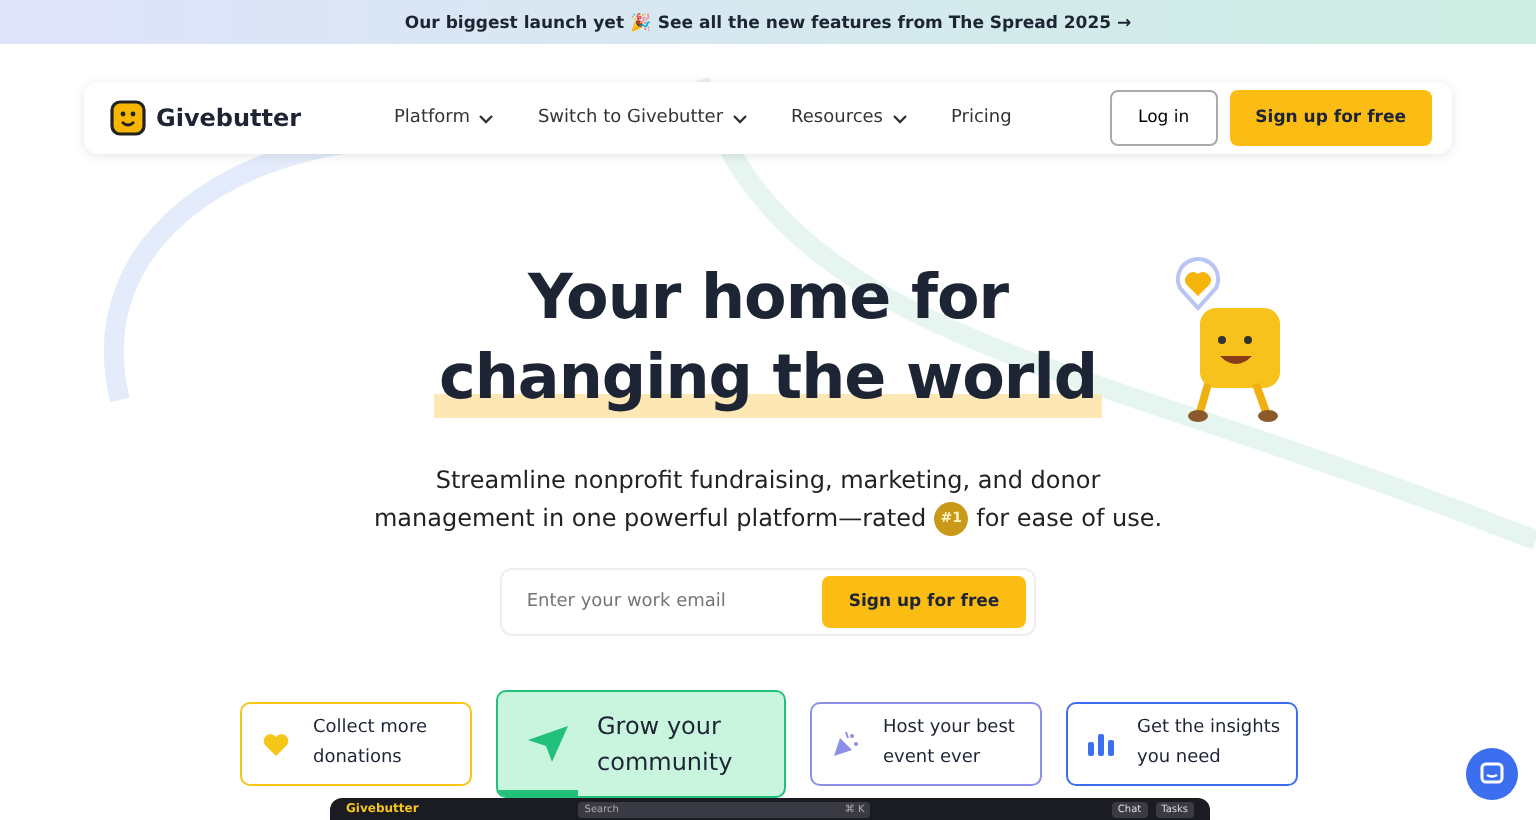 This screenshot has height=820, width=1536. Describe the element at coordinates (1069, 519) in the screenshot. I see `hero-subtitle: for ease of use.` at that location.